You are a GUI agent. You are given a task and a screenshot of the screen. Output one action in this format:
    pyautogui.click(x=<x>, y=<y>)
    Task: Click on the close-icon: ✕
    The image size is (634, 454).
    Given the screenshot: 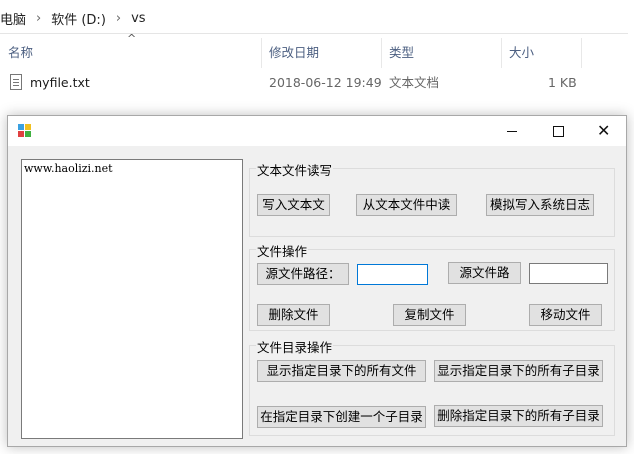 What is the action you would take?
    pyautogui.click(x=604, y=130)
    